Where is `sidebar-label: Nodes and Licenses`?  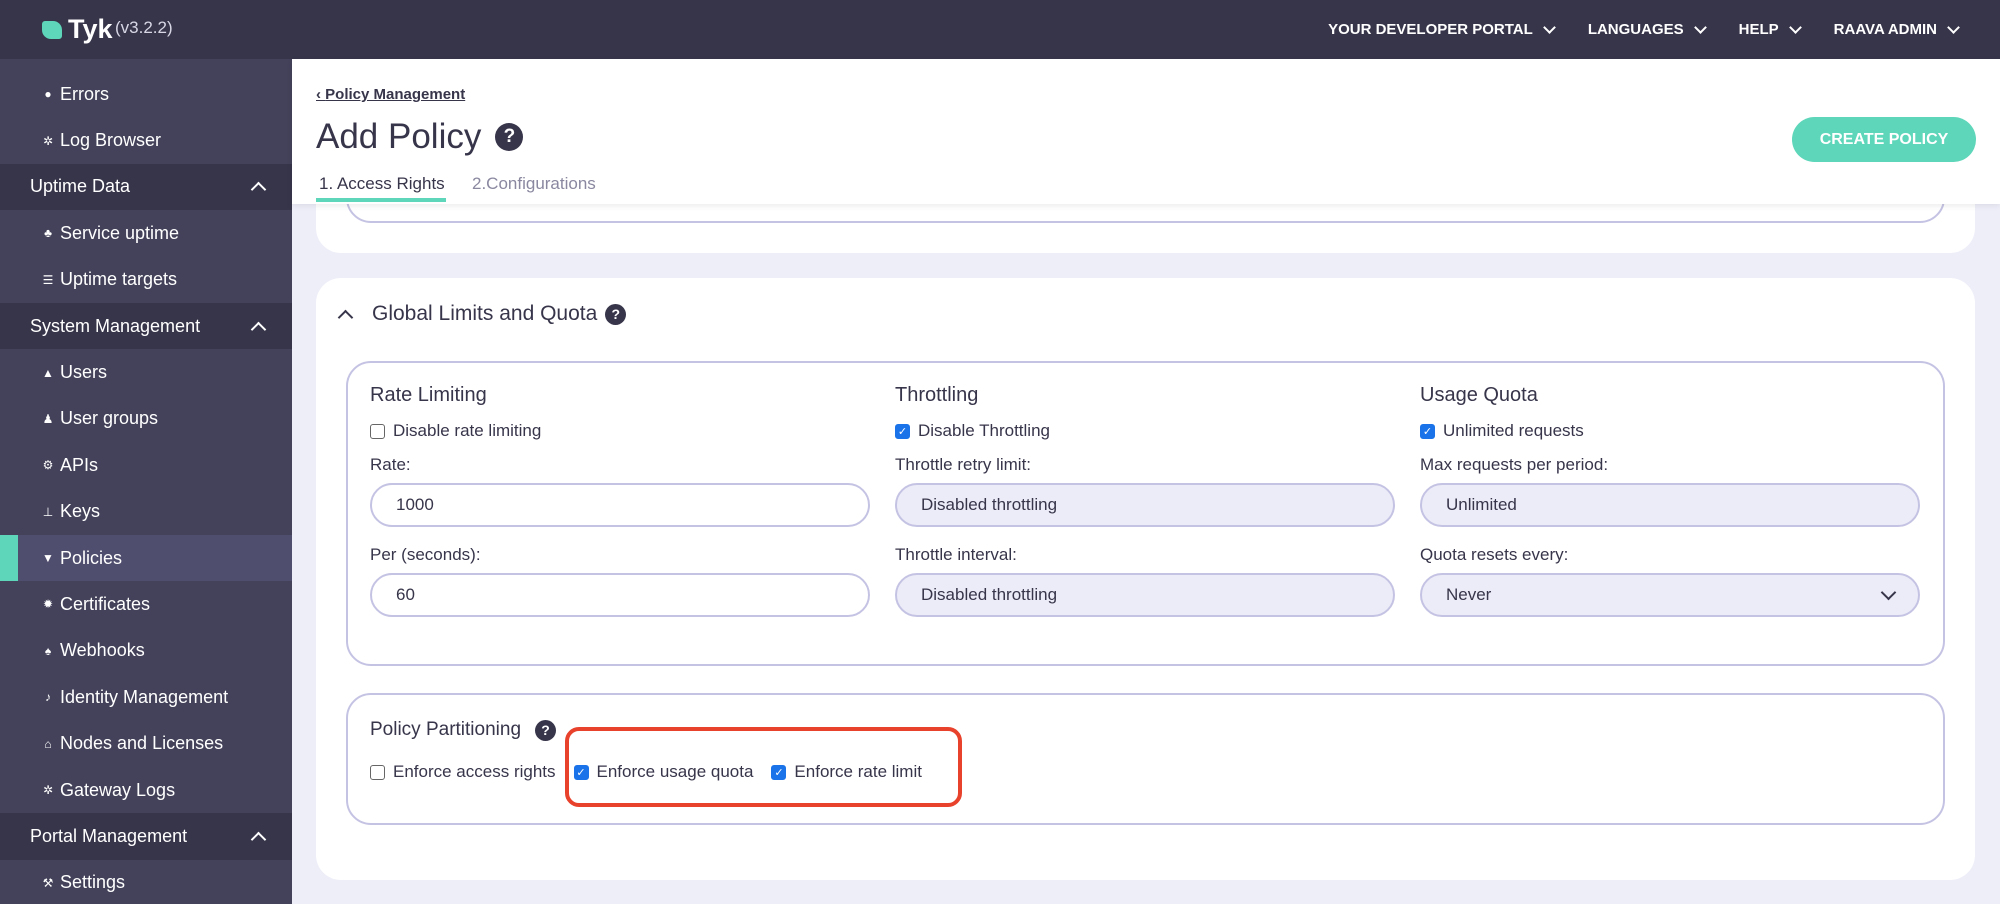
sidebar-label: Nodes and Licenses is located at coordinates (142, 743).